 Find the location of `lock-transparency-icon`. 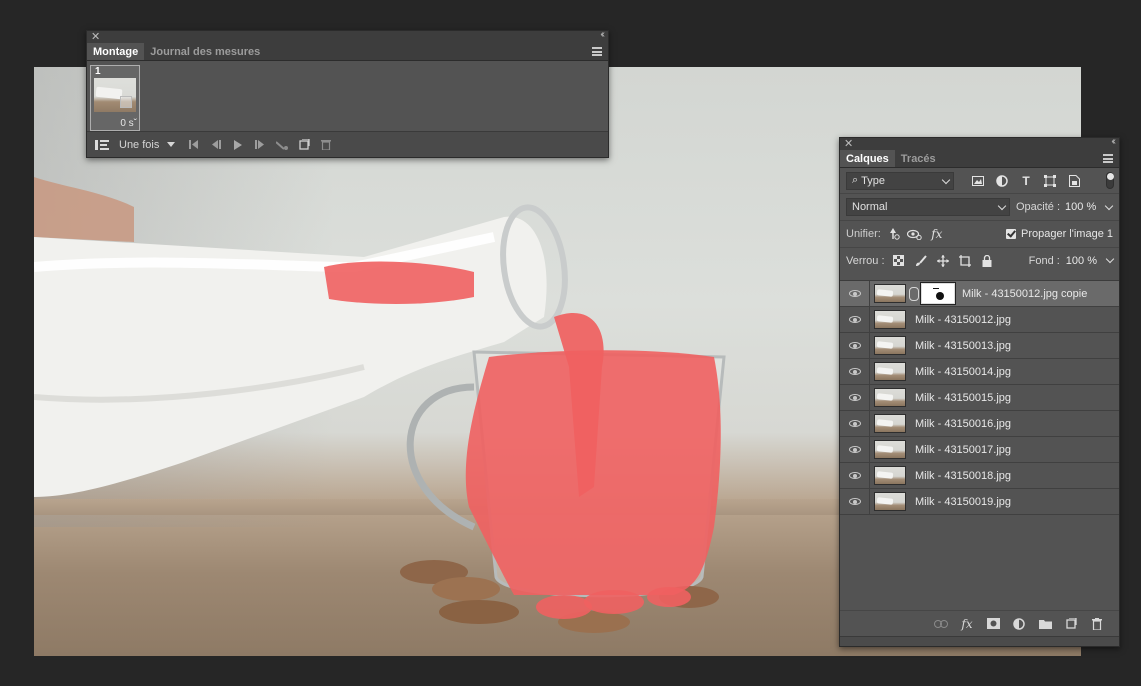

lock-transparency-icon is located at coordinates (899, 261).